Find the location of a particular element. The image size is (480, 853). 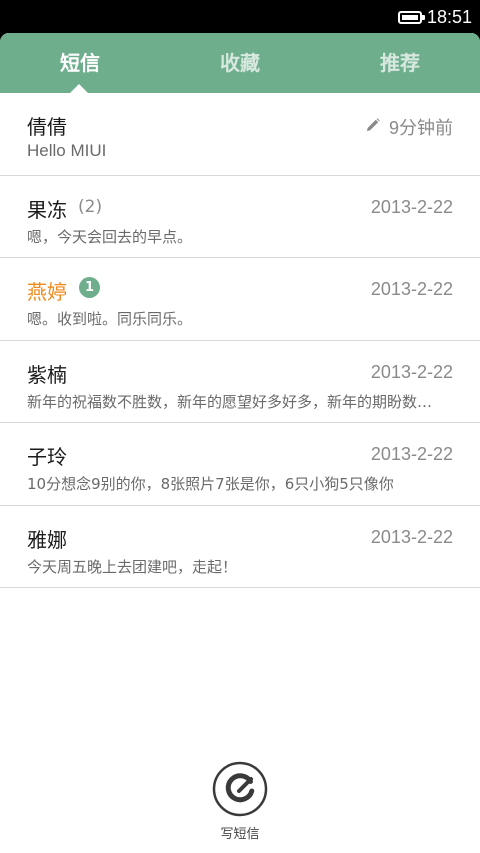

status-time: 18:51 is located at coordinates (450, 17).